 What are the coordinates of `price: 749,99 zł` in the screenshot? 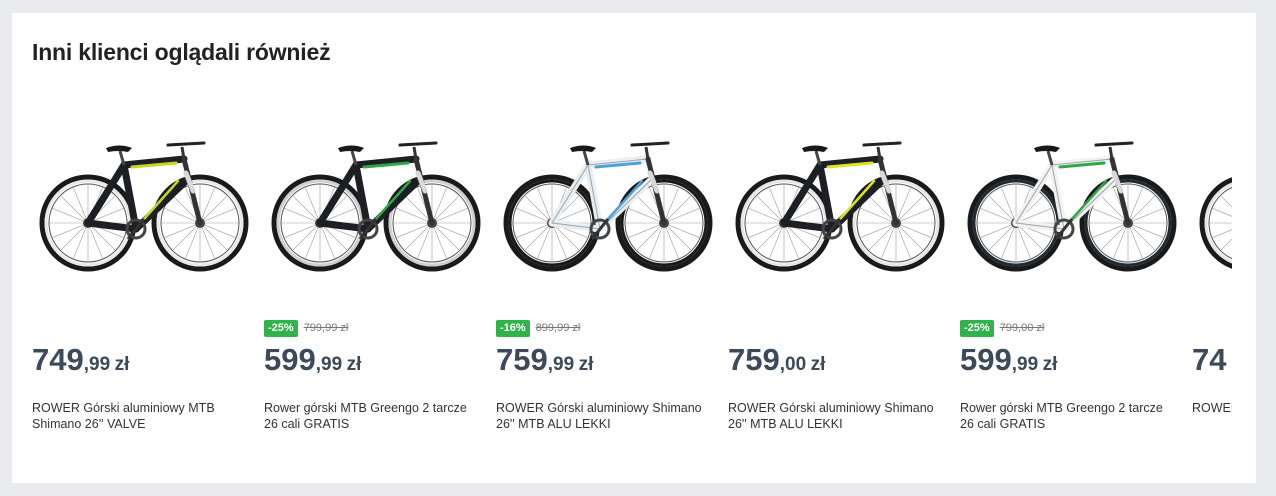 It's located at (80, 360).